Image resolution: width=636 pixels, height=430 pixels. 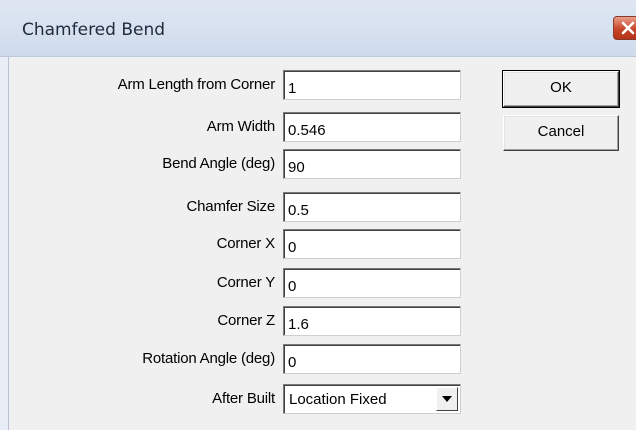 I want to click on after-built-label: After Built, so click(x=243, y=398).